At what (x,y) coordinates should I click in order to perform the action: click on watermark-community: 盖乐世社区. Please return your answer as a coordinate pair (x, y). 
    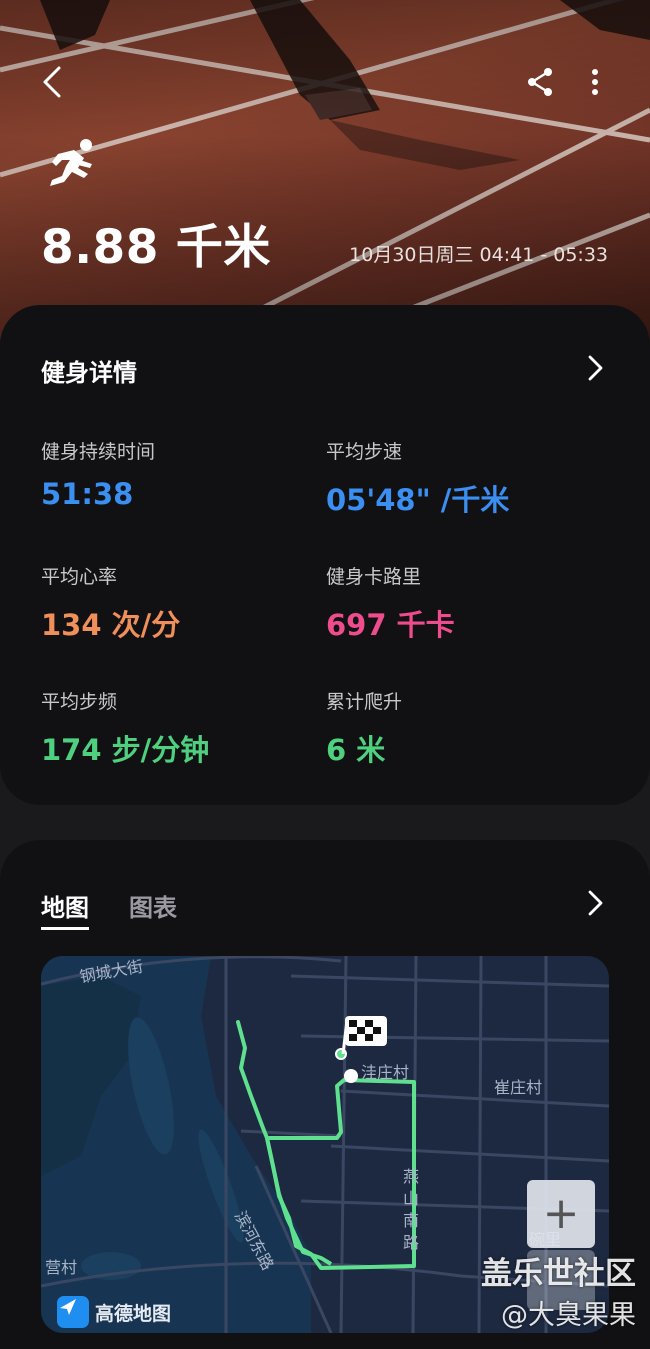
    Looking at the image, I should click on (558, 1274).